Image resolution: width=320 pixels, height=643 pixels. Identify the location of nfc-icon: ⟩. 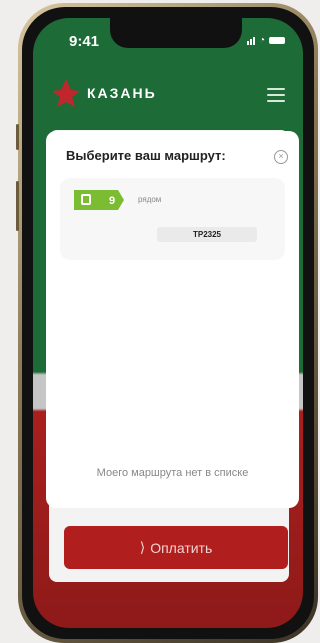
(142, 547).